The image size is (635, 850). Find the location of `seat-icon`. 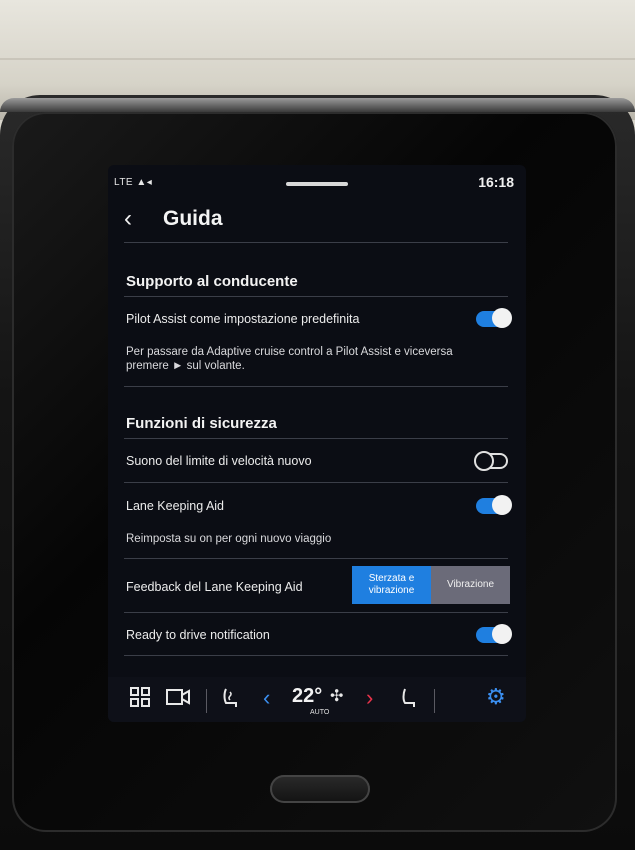

seat-icon is located at coordinates (409, 700).